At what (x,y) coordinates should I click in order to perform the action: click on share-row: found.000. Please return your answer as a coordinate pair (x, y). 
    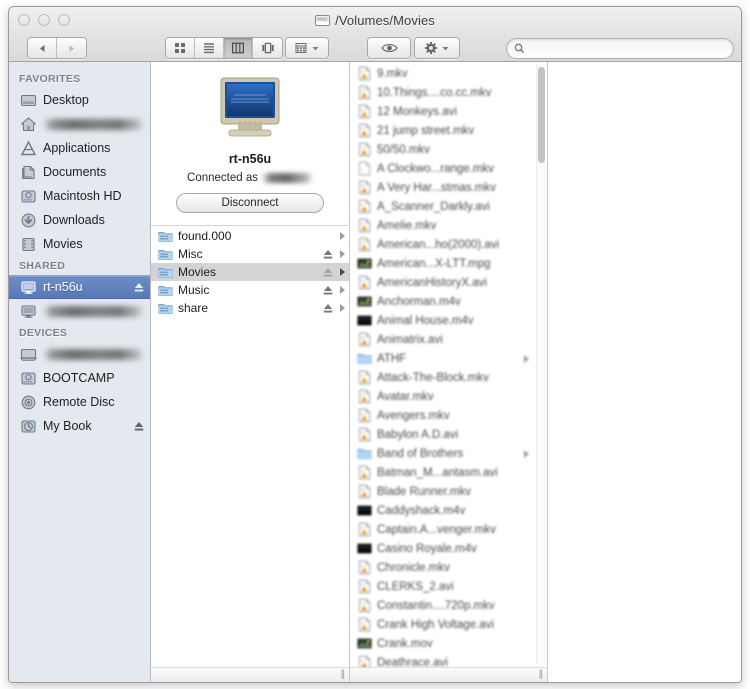
    Looking at the image, I should click on (250, 236).